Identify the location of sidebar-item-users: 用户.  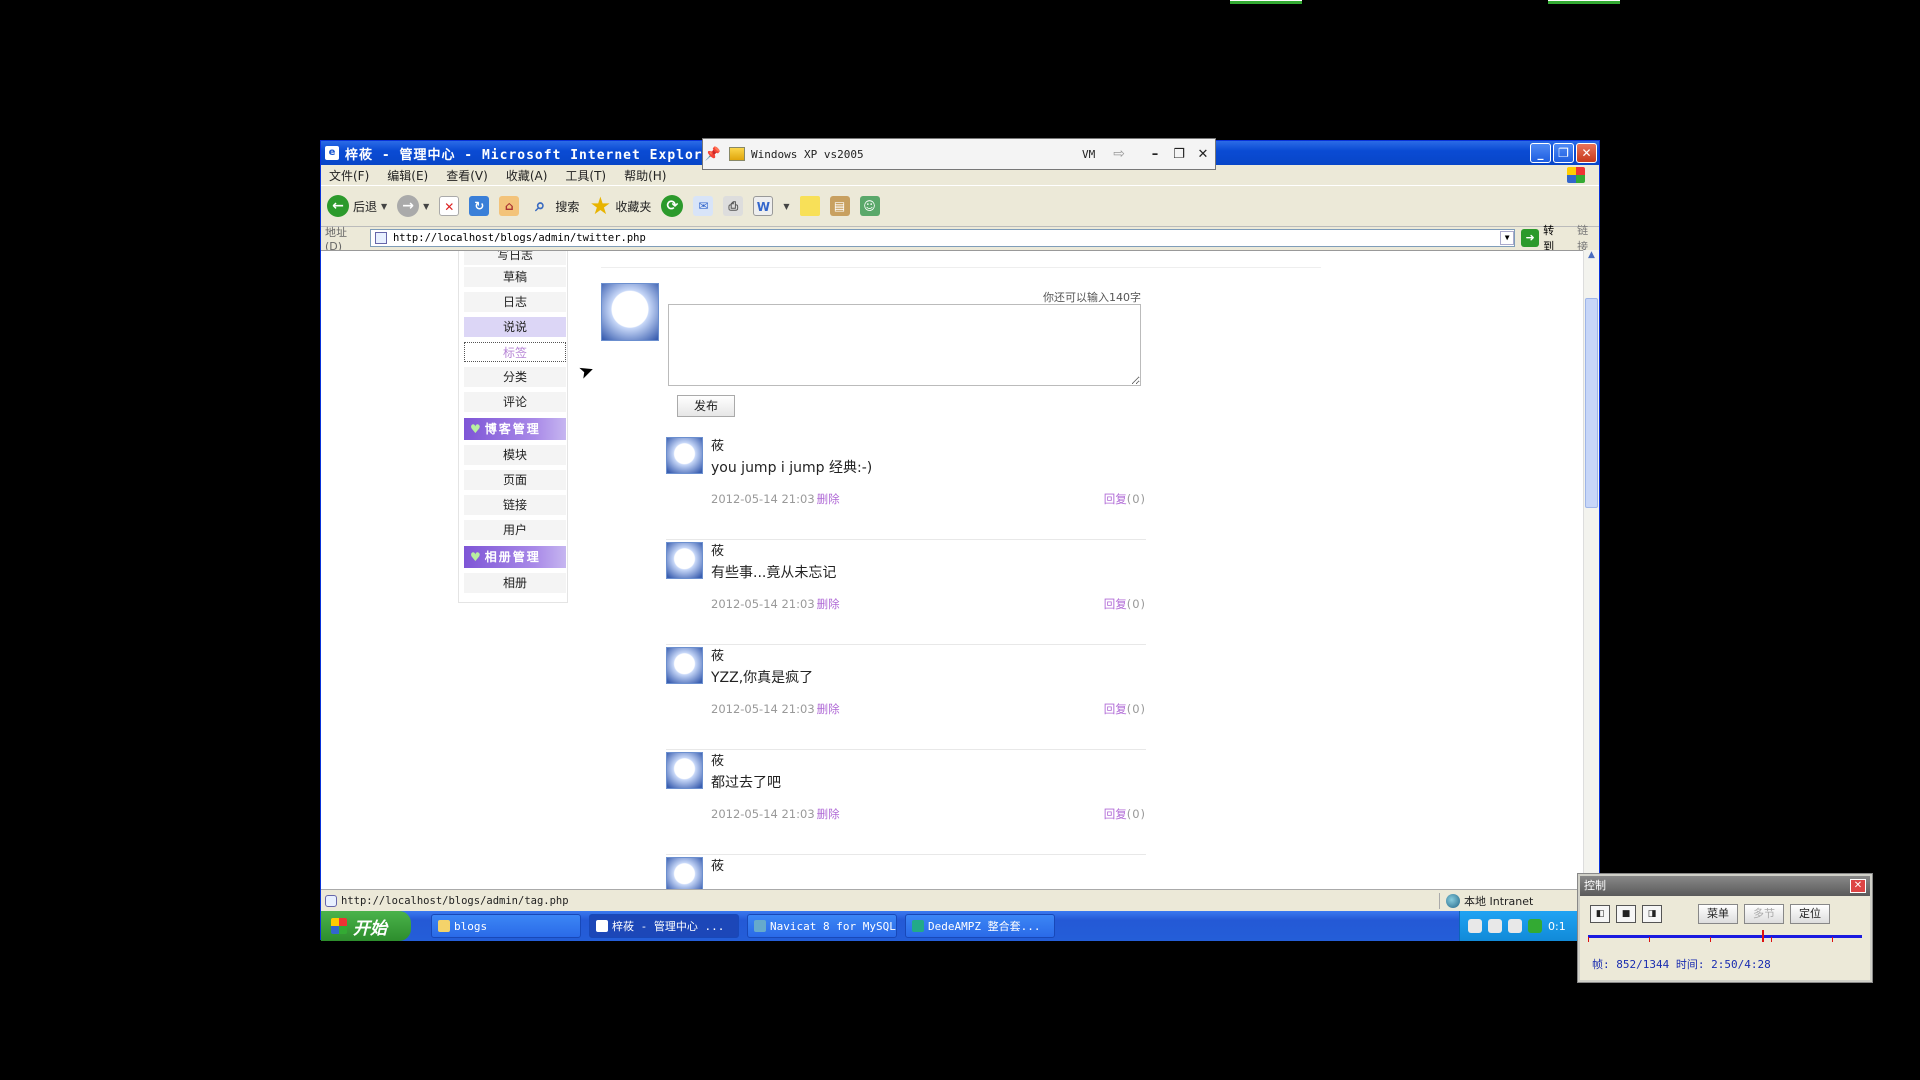
(515, 530).